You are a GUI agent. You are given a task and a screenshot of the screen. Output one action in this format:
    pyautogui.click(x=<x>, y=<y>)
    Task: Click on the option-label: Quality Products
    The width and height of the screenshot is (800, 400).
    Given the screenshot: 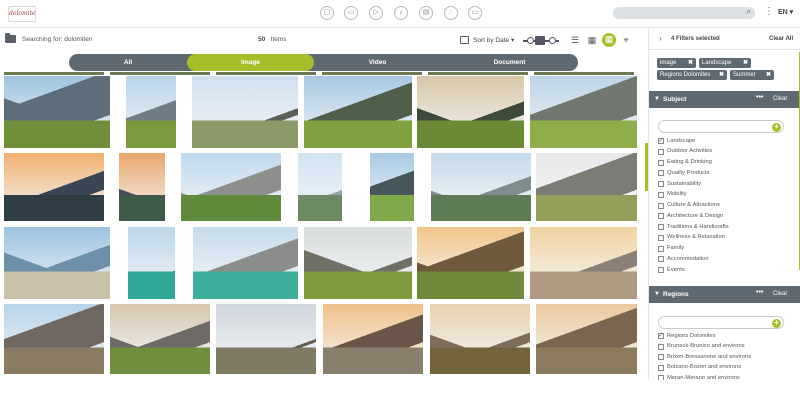 What is the action you would take?
    pyautogui.click(x=688, y=172)
    